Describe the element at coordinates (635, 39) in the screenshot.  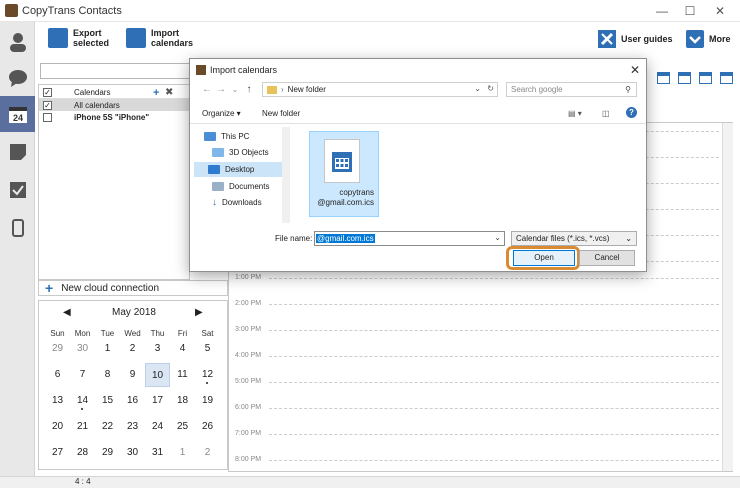
I see `user-guides-button: User guides` at that location.